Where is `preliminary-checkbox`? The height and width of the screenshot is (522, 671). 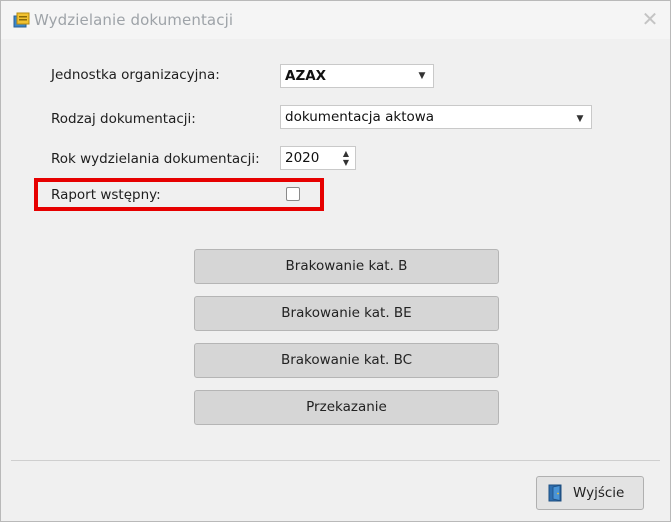 preliminary-checkbox is located at coordinates (293, 194).